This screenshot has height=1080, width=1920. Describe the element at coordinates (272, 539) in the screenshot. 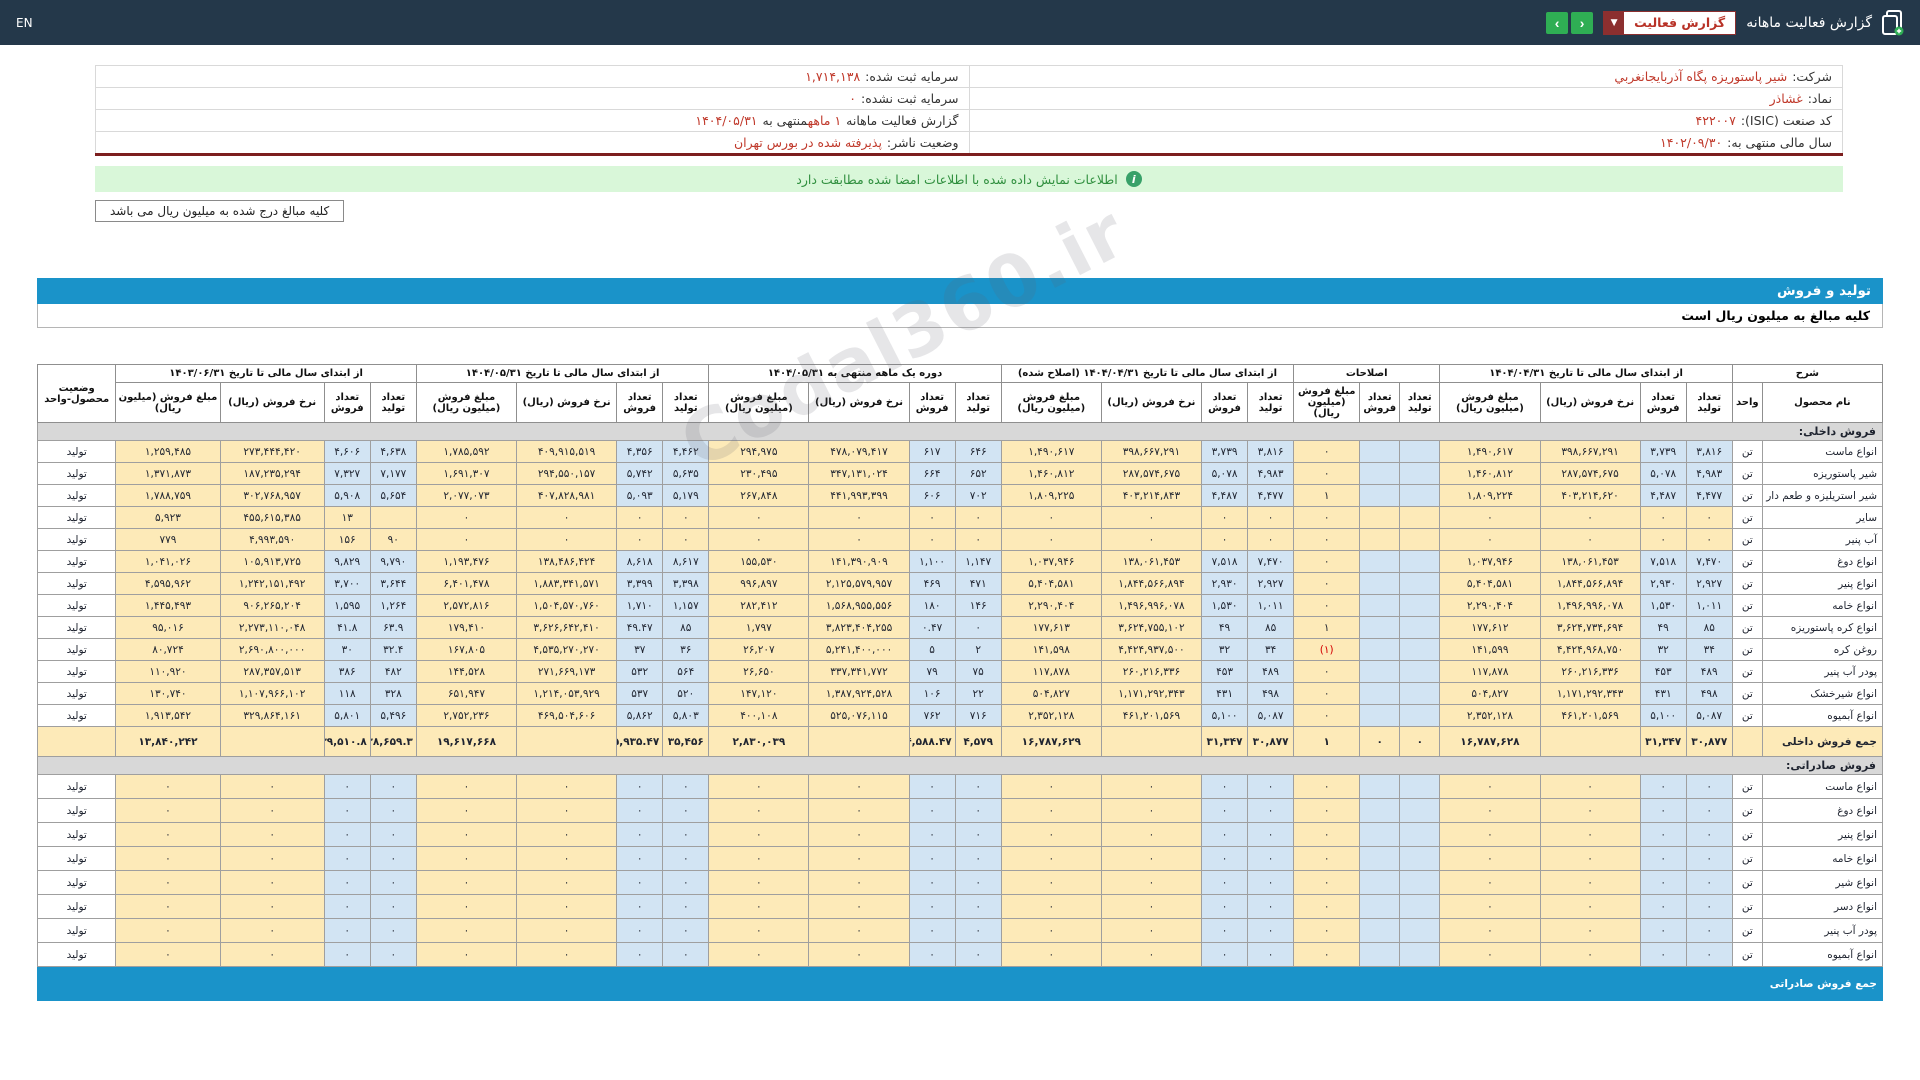

I see `data-cell: ۴,۹۹۳,۵۹۰` at that location.